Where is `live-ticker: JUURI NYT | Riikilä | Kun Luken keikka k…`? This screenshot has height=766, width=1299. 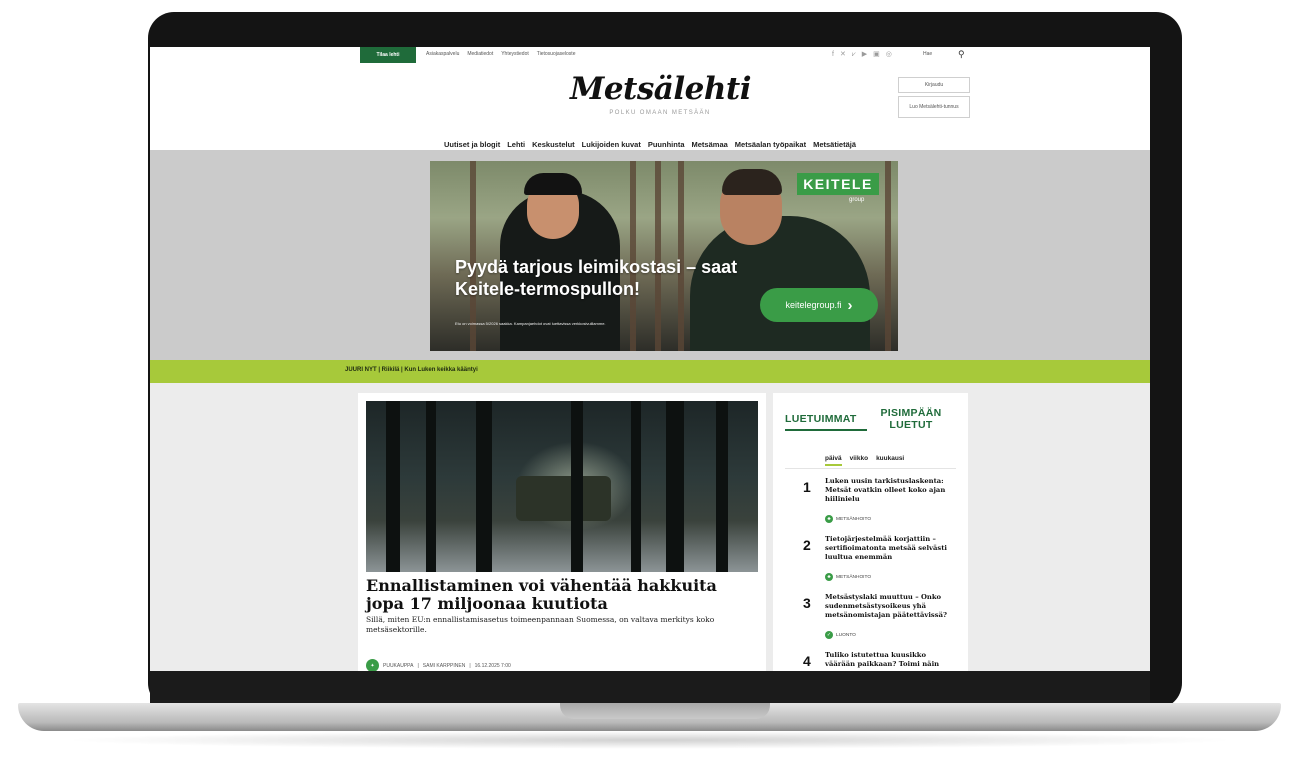
live-ticker: JUURI NYT | Riikilä | Kun Luken keikka k… is located at coordinates (650, 371).